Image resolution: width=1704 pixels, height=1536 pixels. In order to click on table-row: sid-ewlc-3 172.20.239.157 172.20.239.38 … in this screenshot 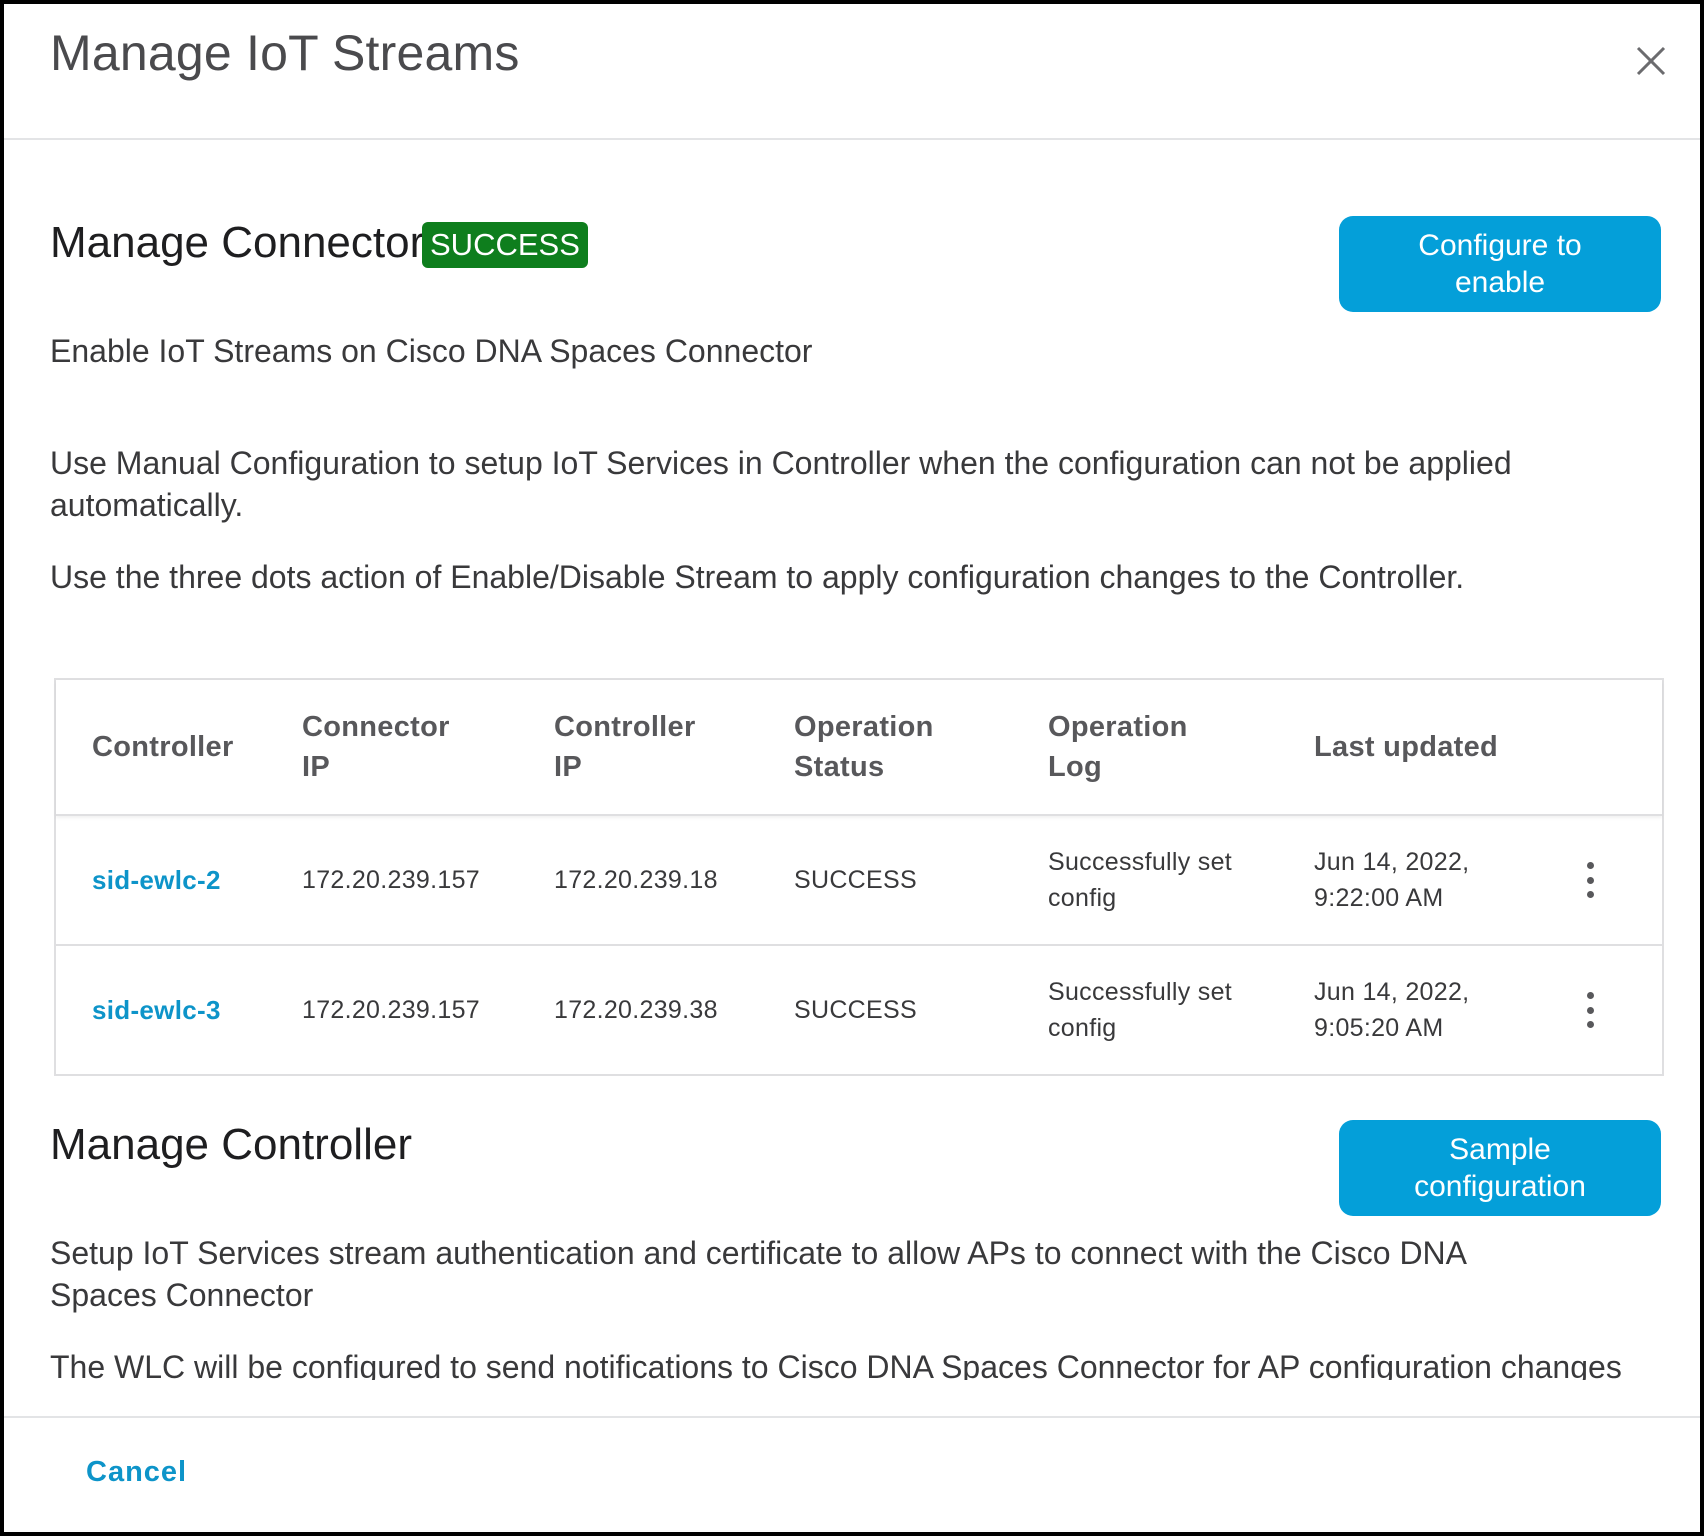, I will do `click(859, 1010)`.